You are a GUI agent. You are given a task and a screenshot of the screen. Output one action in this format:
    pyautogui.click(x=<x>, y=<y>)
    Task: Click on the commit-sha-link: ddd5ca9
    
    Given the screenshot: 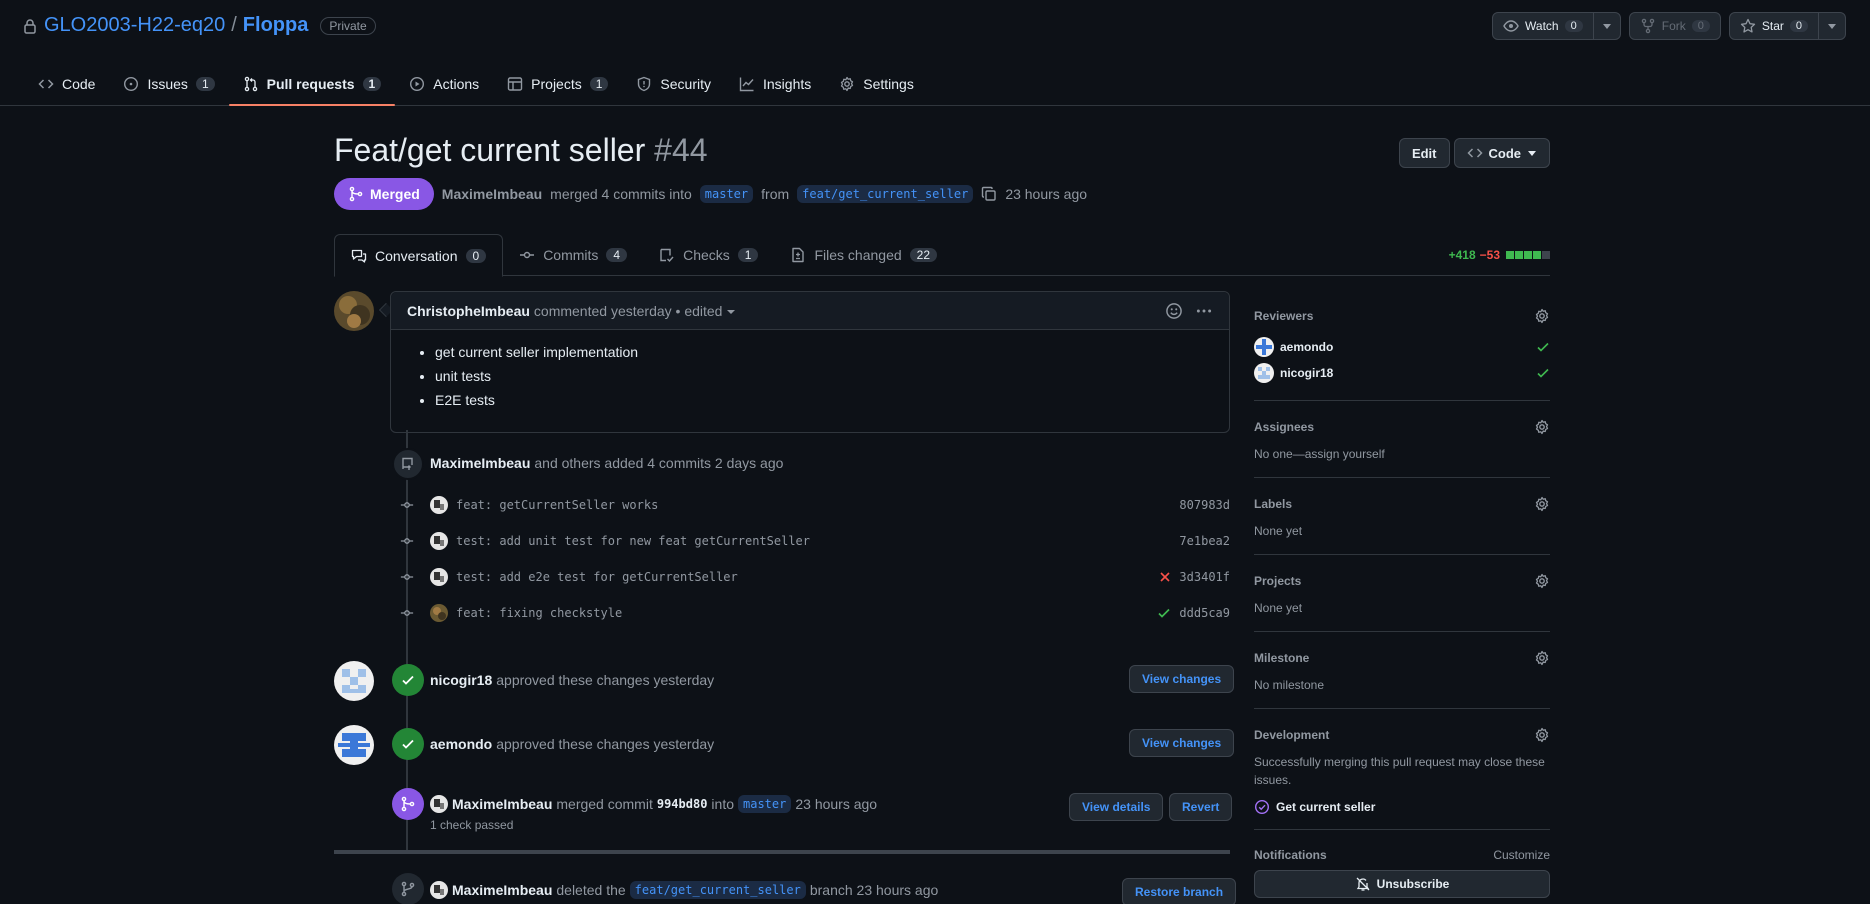 What is the action you would take?
    pyautogui.click(x=1204, y=613)
    